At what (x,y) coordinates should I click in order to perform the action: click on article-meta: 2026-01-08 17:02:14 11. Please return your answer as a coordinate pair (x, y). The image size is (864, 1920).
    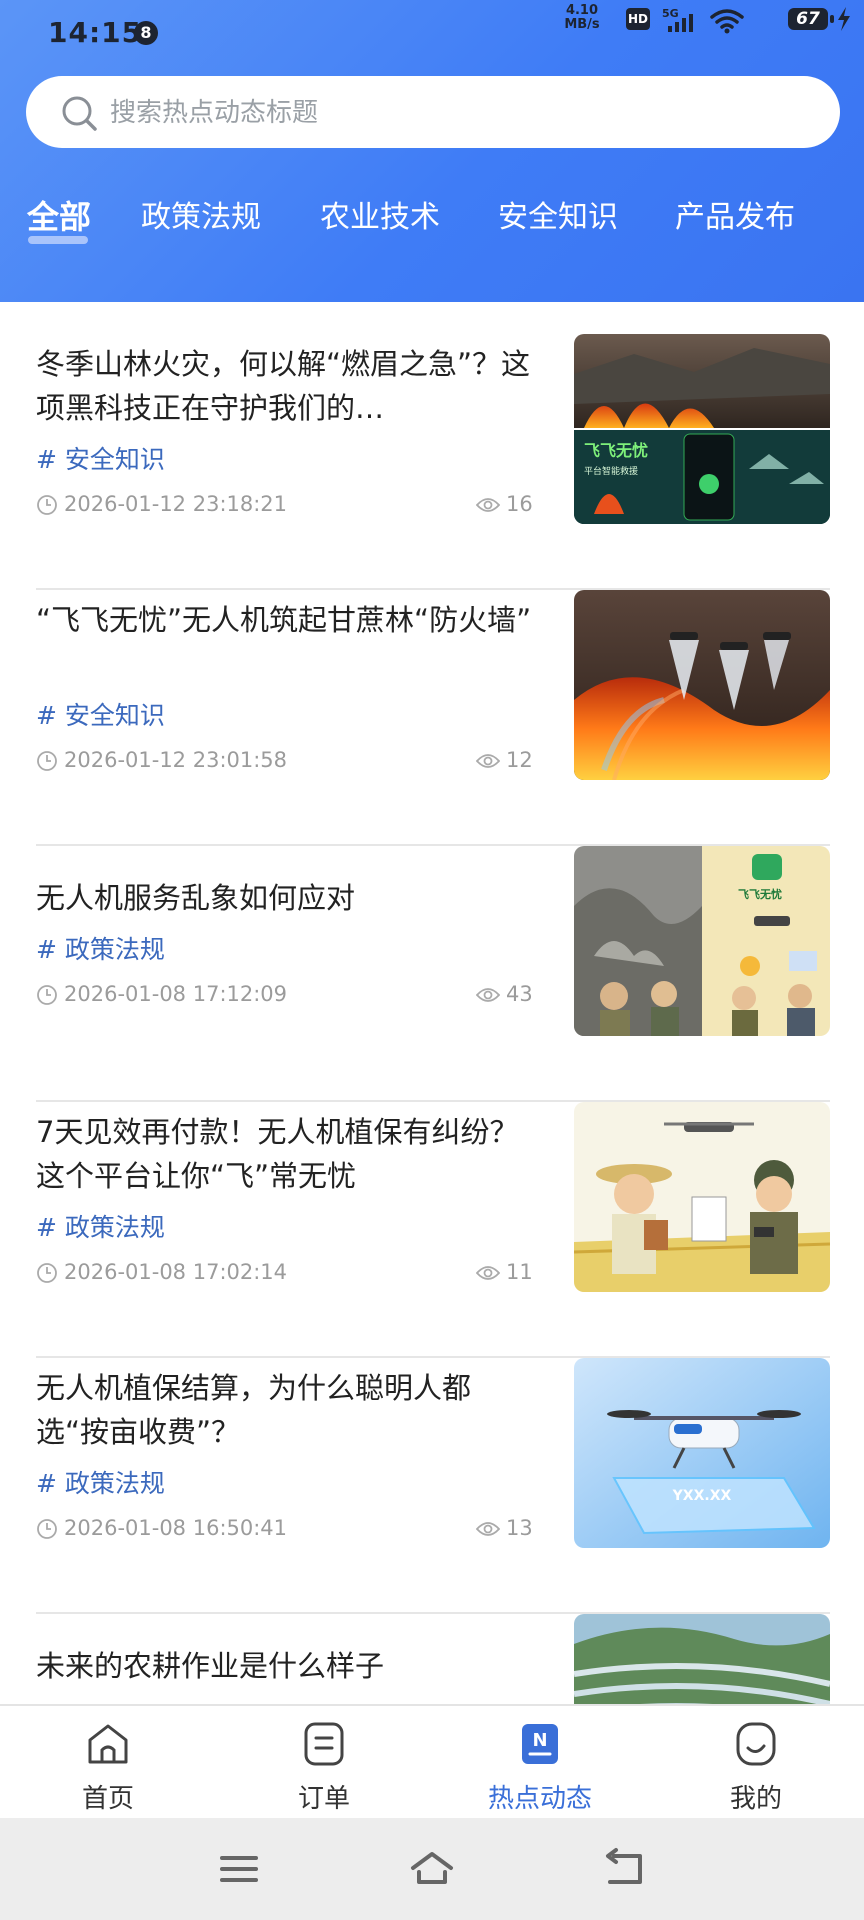
    Looking at the image, I should click on (286, 1273).